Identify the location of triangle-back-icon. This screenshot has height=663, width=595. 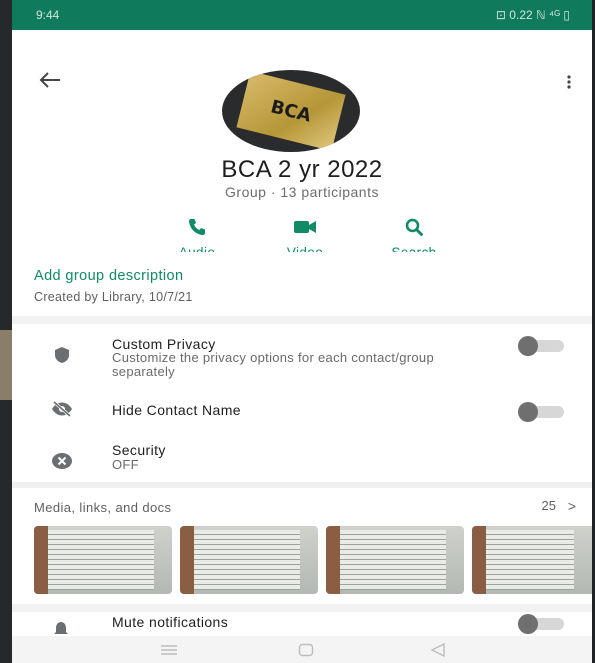
(437, 650).